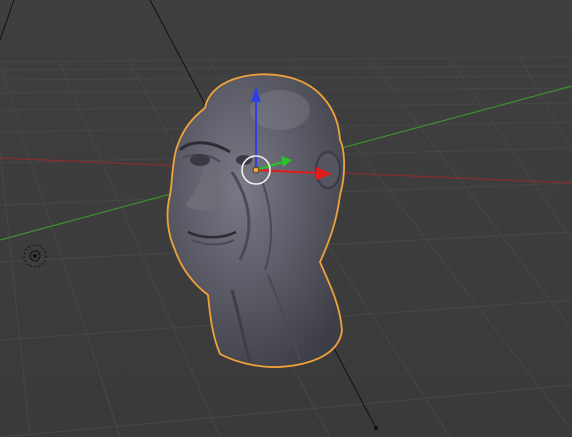  I want to click on object-origin, so click(256, 170).